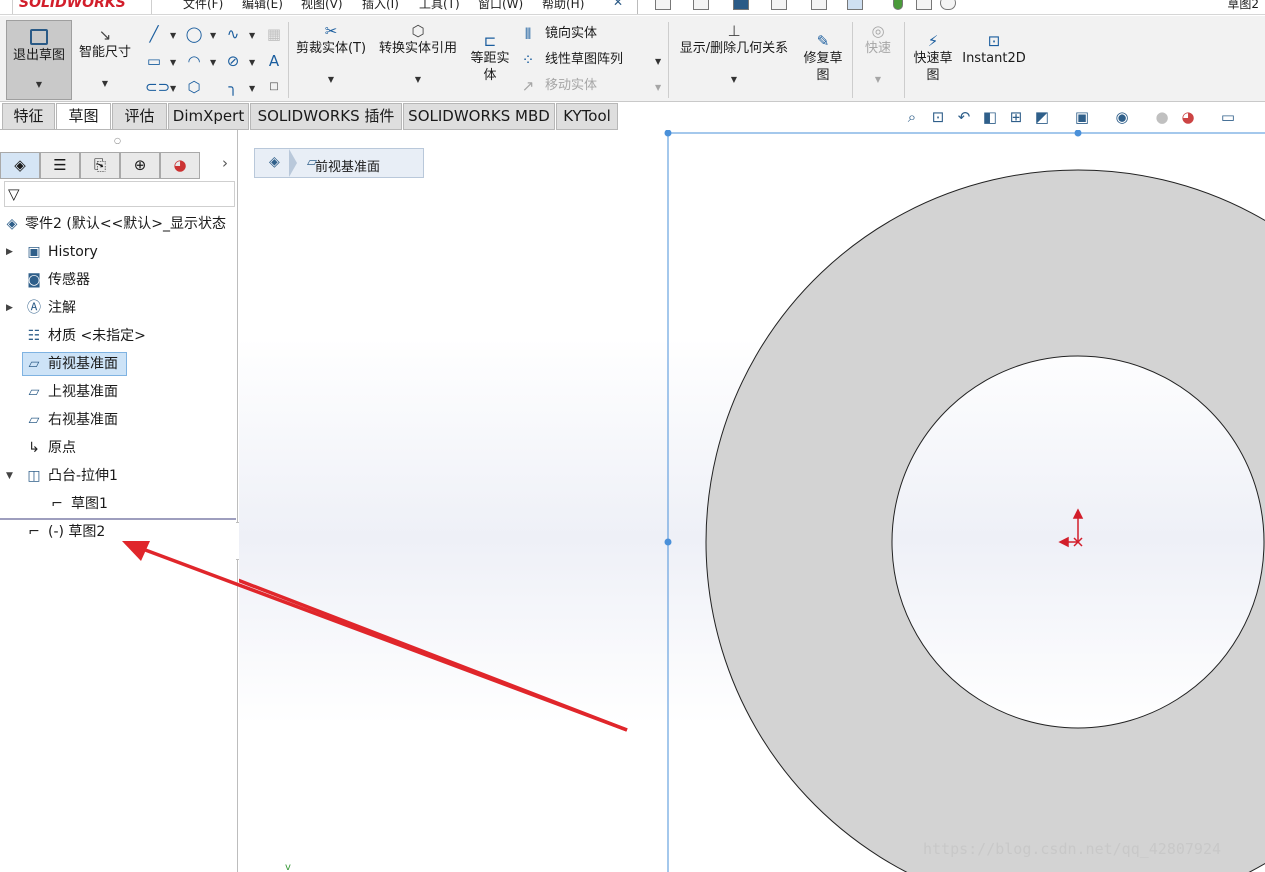 The image size is (1265, 872). Describe the element at coordinates (28, 116) in the screenshot. I see `tab-features: 特征` at that location.